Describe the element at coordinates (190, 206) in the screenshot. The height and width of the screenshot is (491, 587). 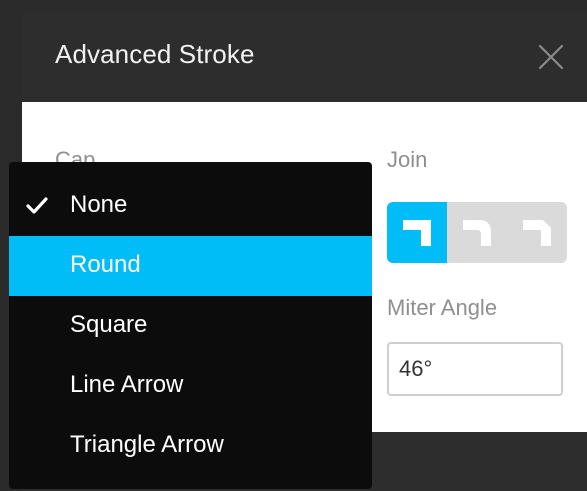
I see `cap-option-none: None` at that location.